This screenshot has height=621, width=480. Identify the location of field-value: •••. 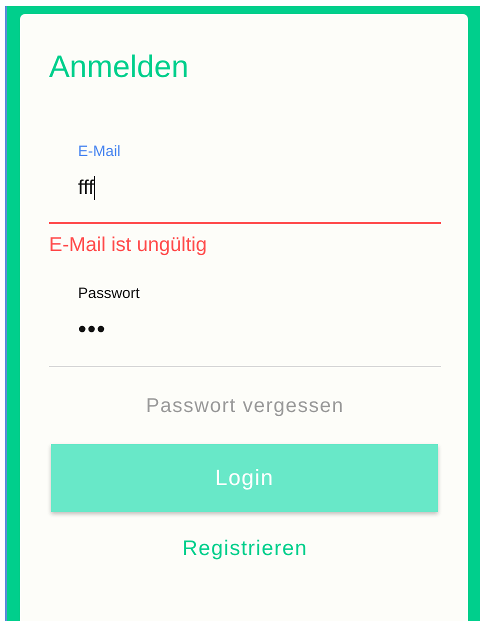
(92, 330).